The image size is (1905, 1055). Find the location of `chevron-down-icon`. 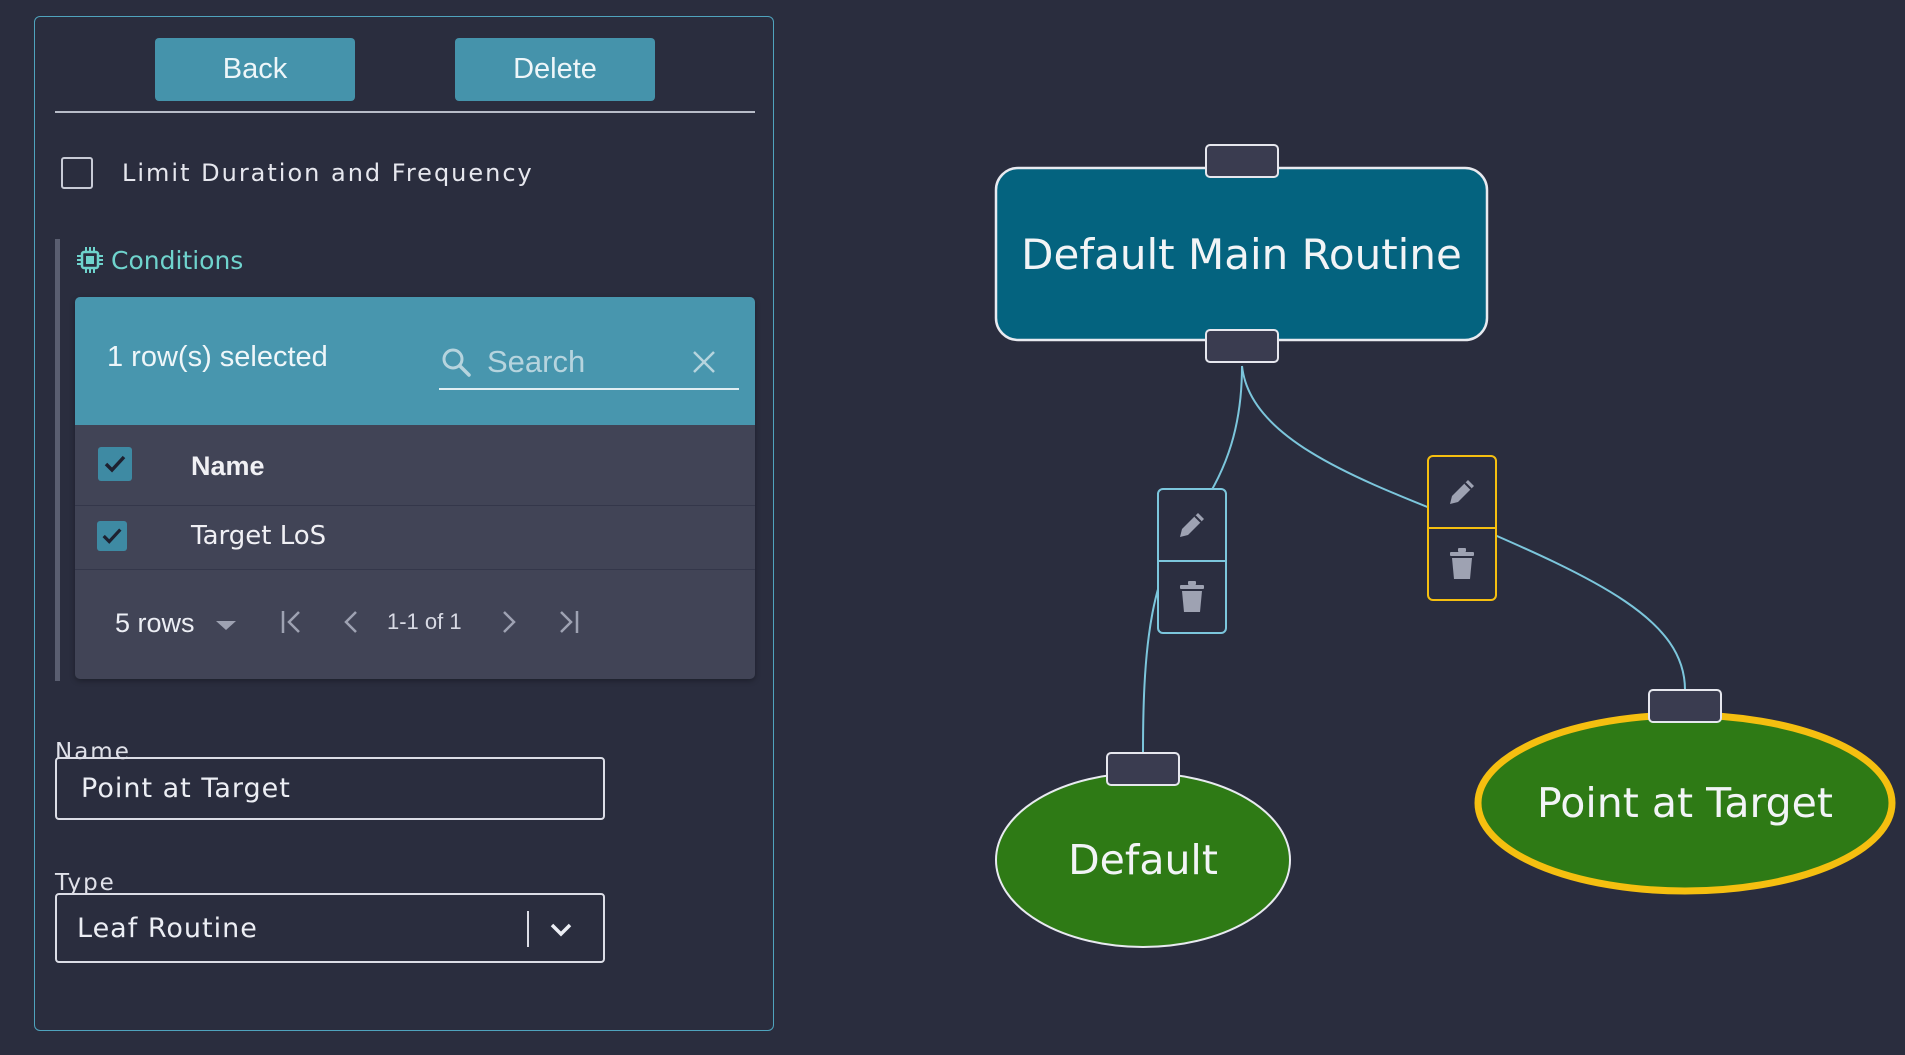

chevron-down-icon is located at coordinates (561, 929).